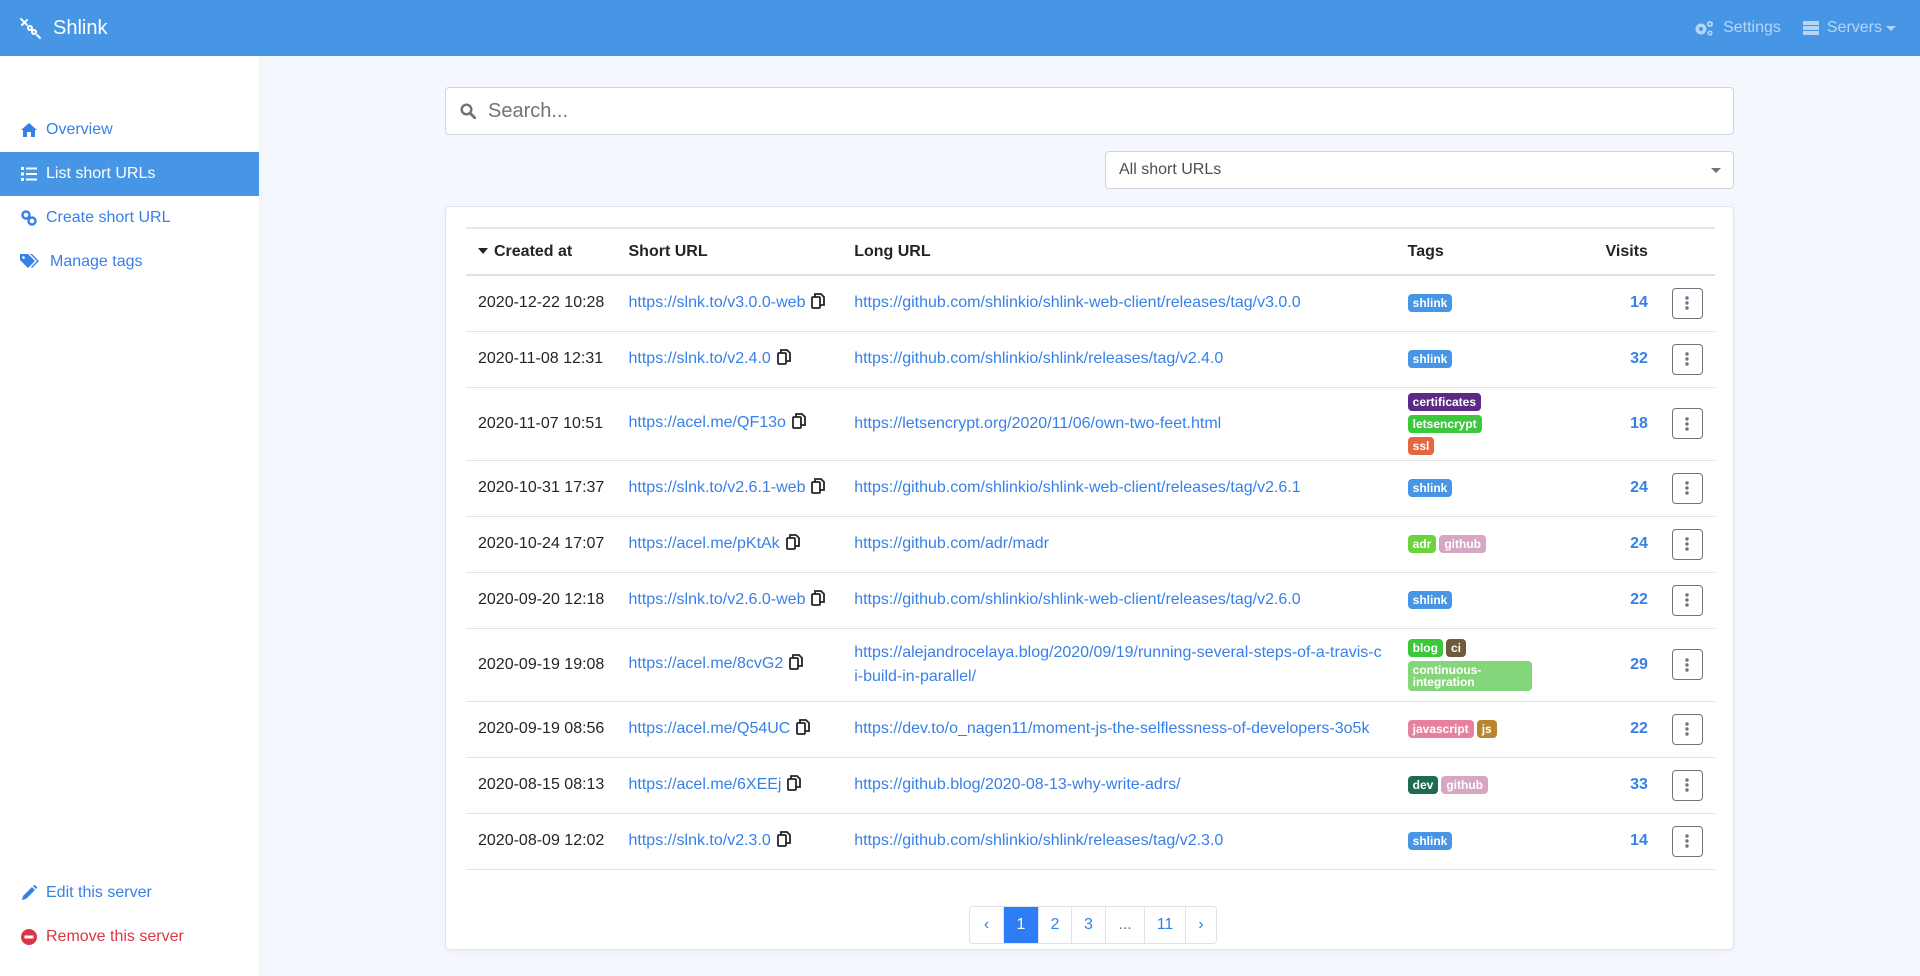 This screenshot has height=976, width=1920. I want to click on sidebar-item-manage-tags: Manage tags, so click(129, 262).